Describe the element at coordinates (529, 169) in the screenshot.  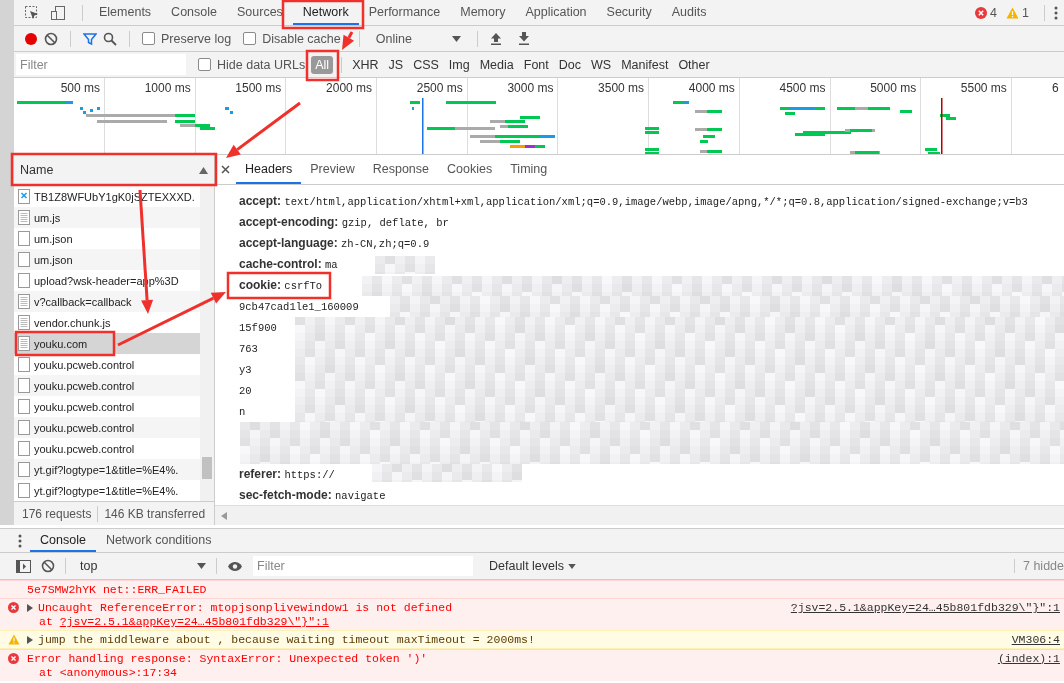
I see `detail-tab: Timing` at that location.